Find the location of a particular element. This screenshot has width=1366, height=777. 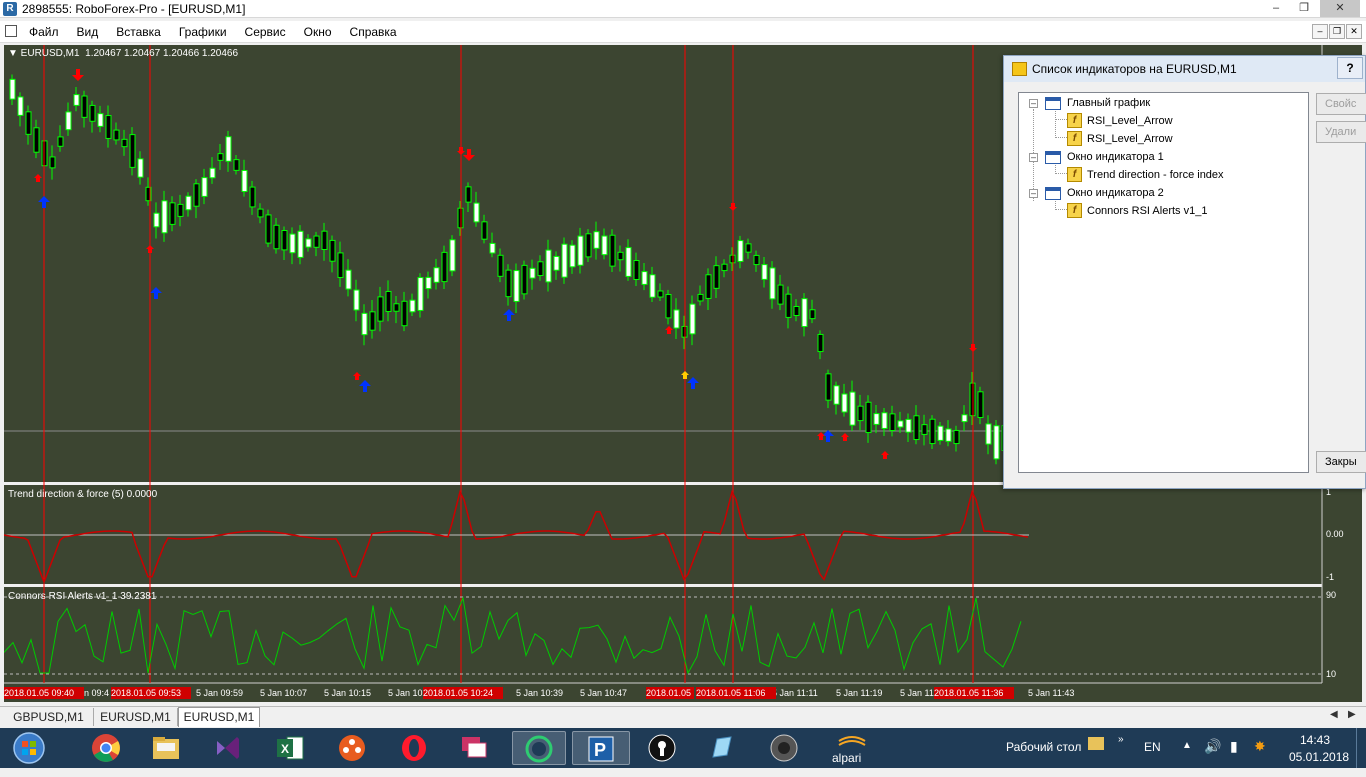

menu-view: Вид is located at coordinates (88, 32).